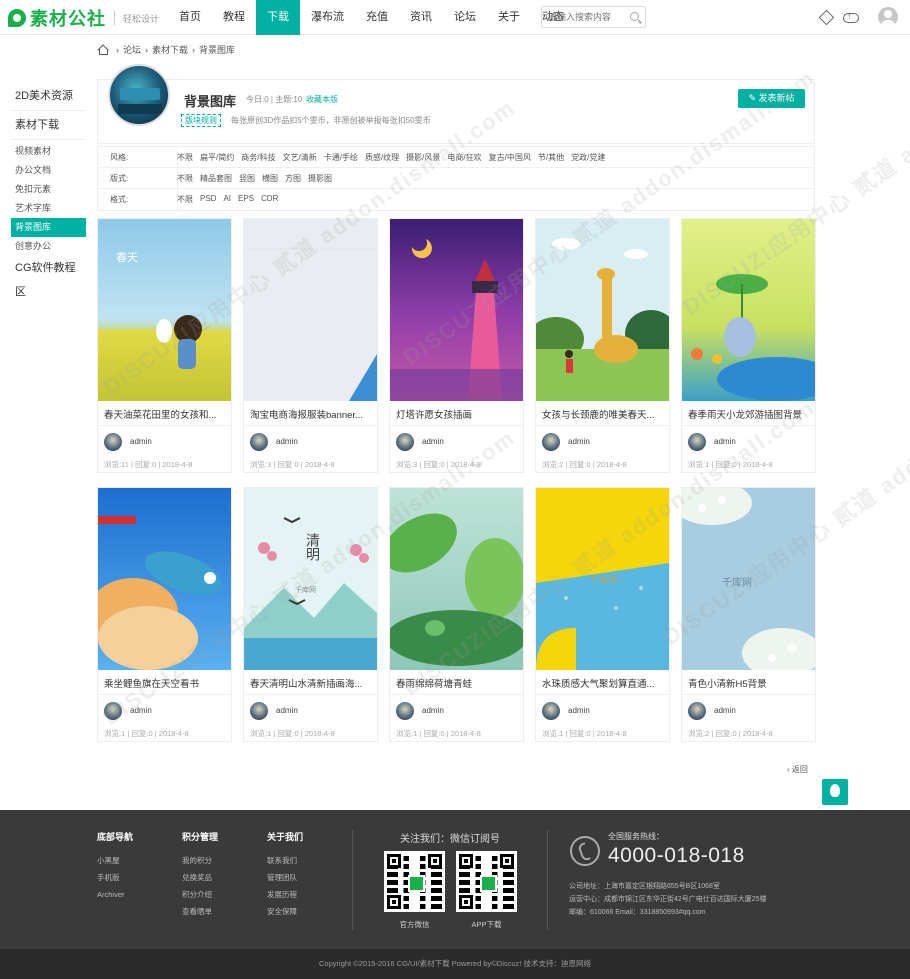  Describe the element at coordinates (48, 208) in the screenshot. I see `sidebar-item-fonts: 艺术字库` at that location.